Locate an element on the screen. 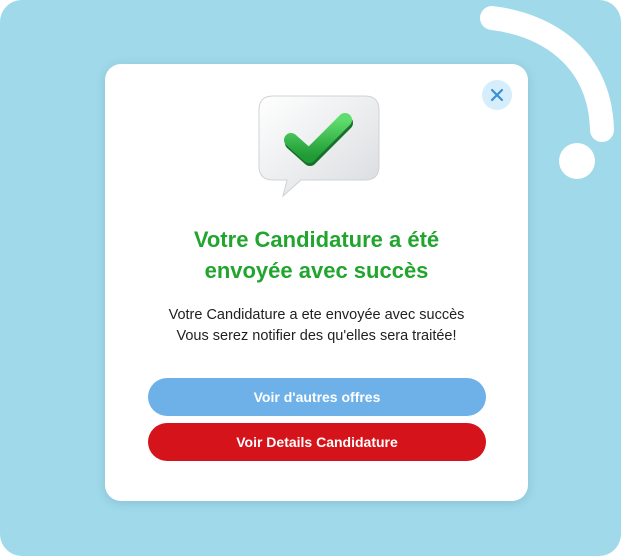 The height and width of the screenshot is (556, 621). view-application-details-button: Voir Details Candidature is located at coordinates (317, 442).